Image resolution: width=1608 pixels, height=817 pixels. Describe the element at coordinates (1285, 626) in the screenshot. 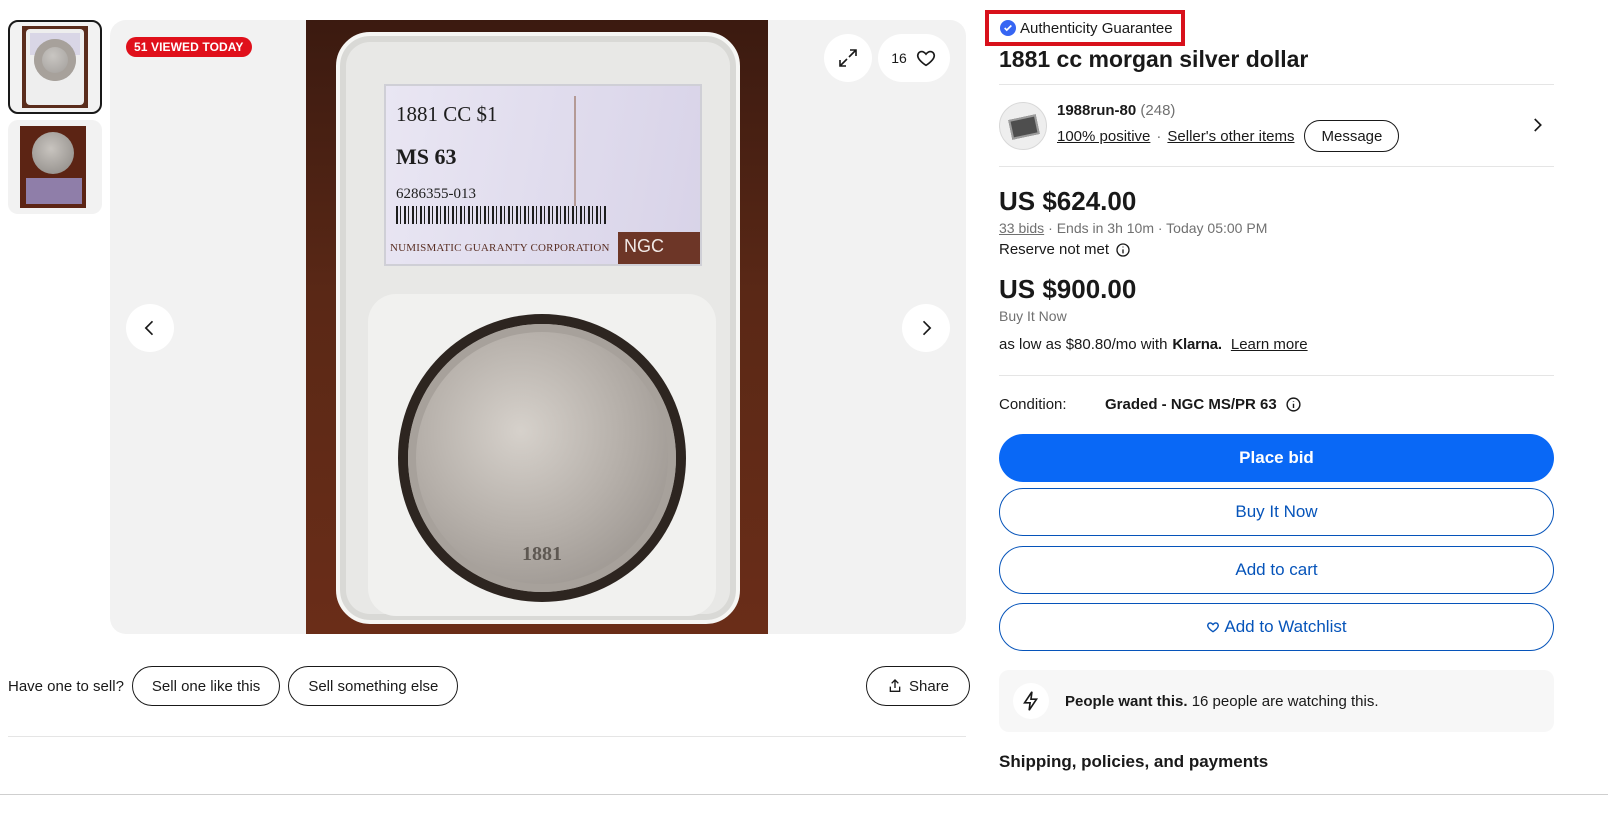

I see `add-to-watchlist-label: Add to Watchlist` at that location.